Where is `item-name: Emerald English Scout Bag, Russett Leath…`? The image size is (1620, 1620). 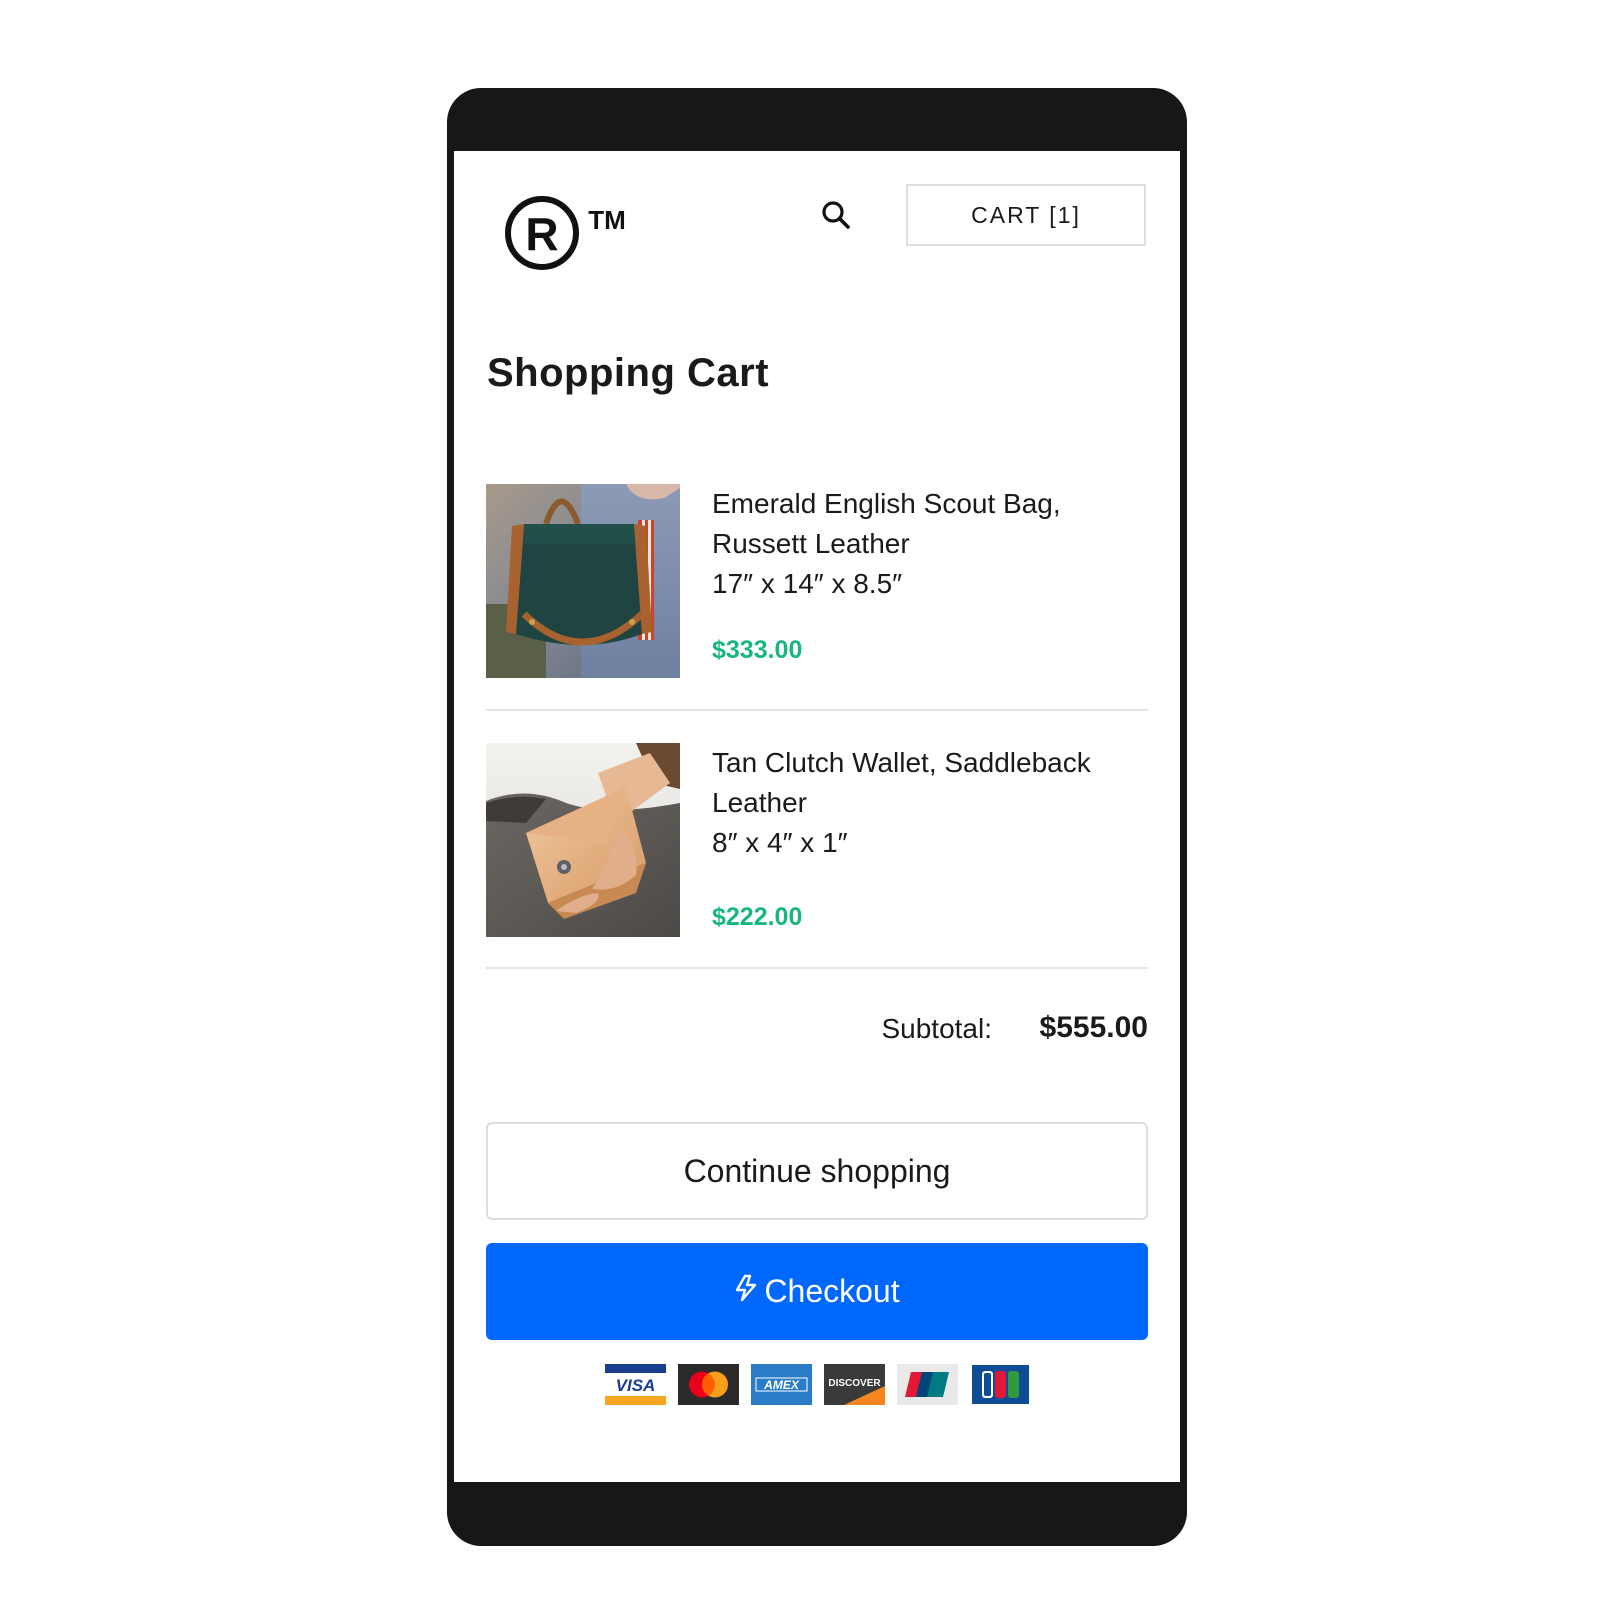 item-name: Emerald English Scout Bag, Russett Leath… is located at coordinates (927, 524).